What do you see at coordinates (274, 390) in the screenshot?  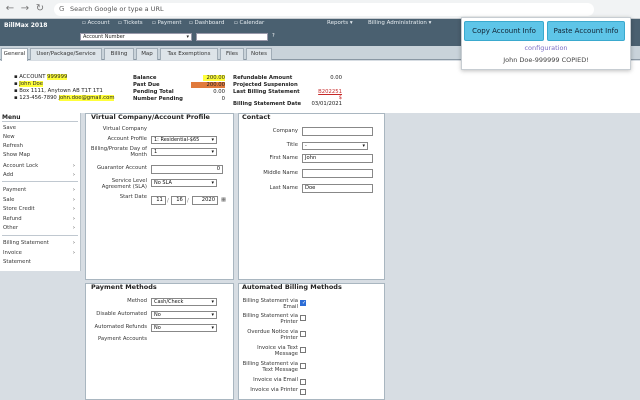 I see `auto-billing-label: Invoice via Printer` at bounding box center [274, 390].